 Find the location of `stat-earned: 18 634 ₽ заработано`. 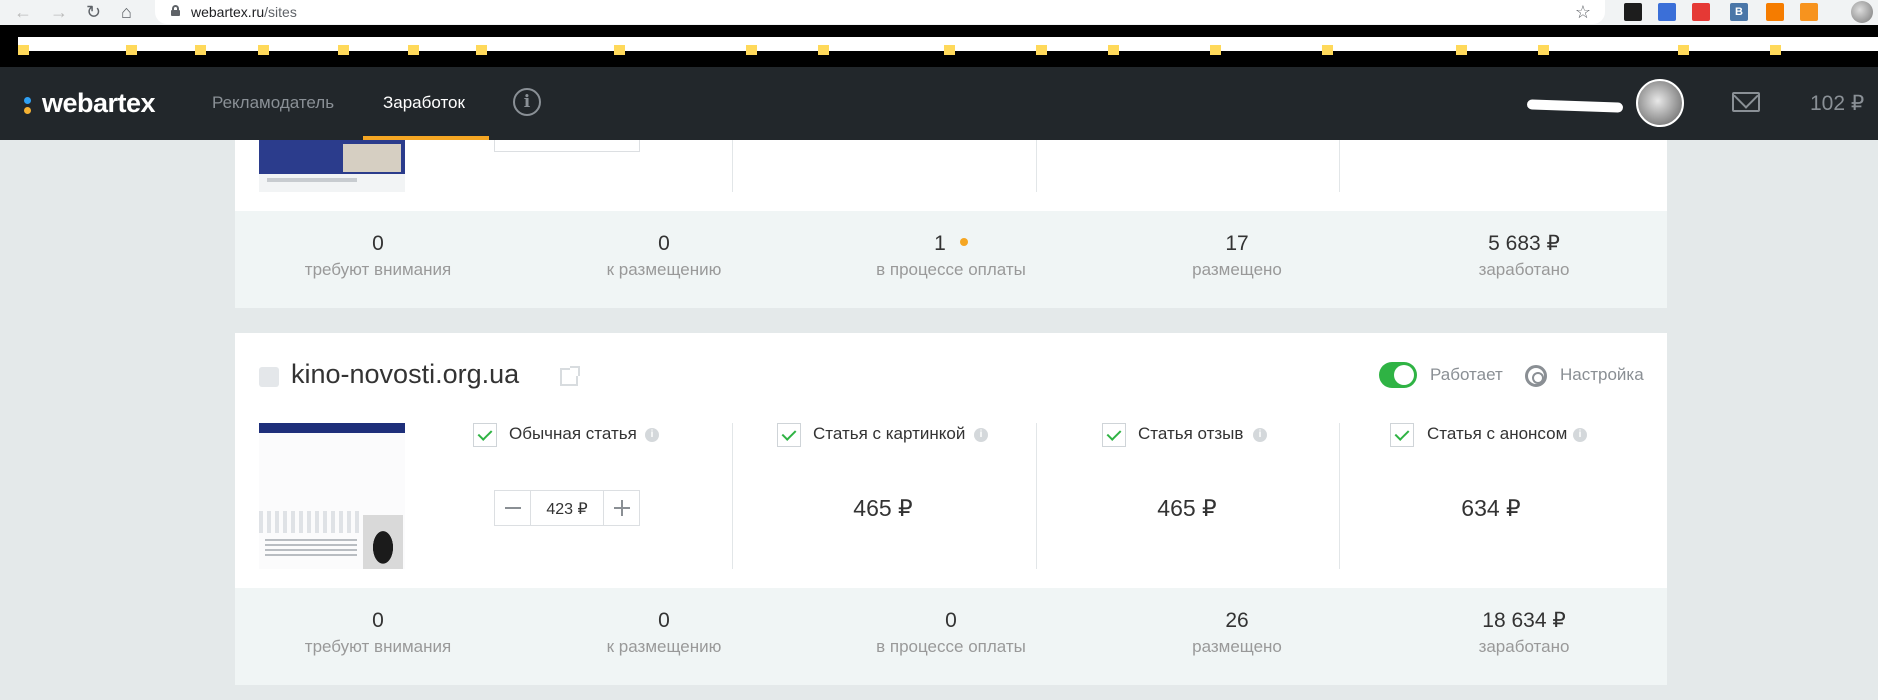

stat-earned: 18 634 ₽ заработано is located at coordinates (1524, 633).